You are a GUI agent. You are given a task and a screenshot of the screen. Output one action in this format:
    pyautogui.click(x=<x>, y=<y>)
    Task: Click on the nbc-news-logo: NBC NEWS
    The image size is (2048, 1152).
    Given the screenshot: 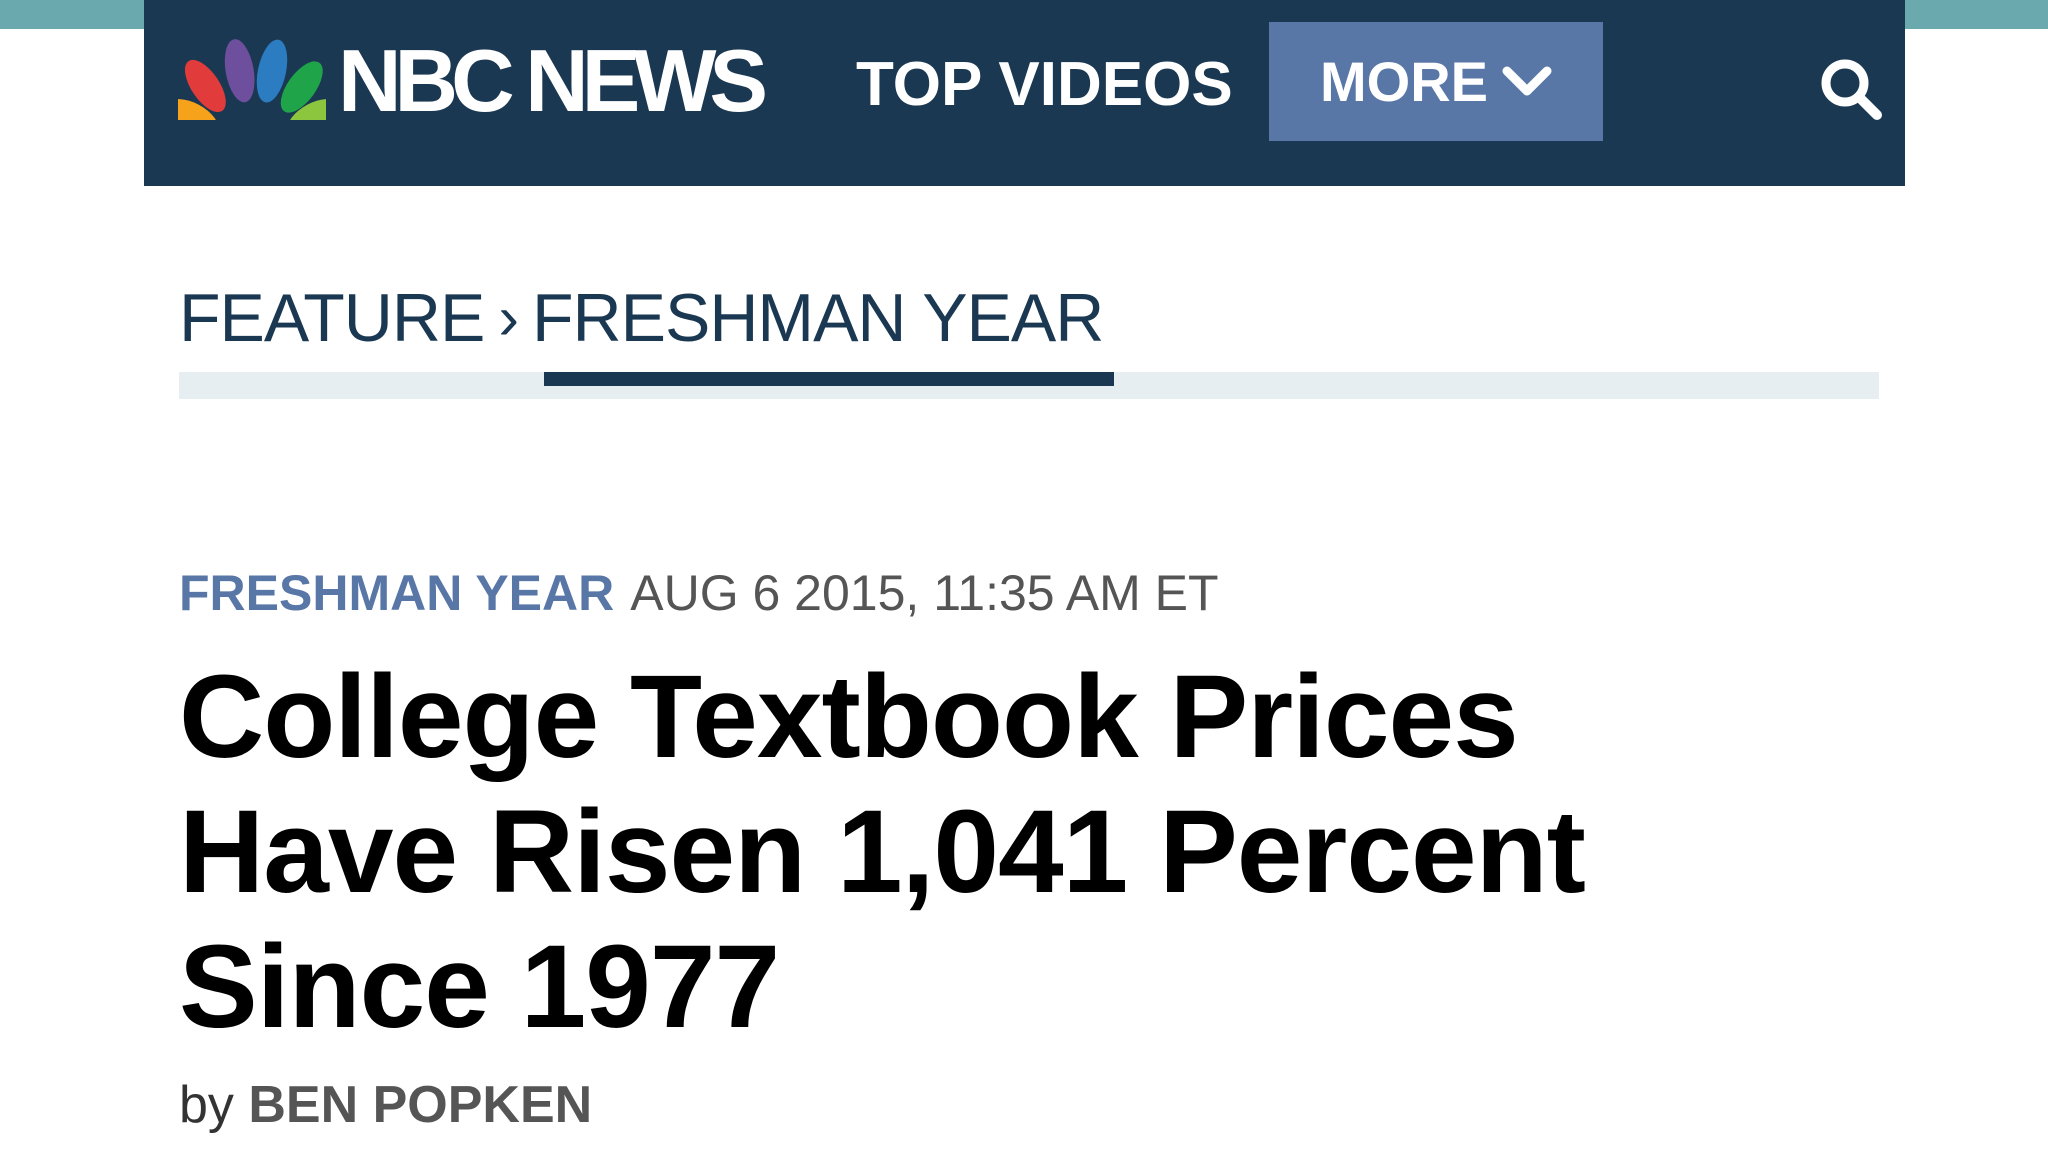 What is the action you would take?
    pyautogui.click(x=473, y=80)
    